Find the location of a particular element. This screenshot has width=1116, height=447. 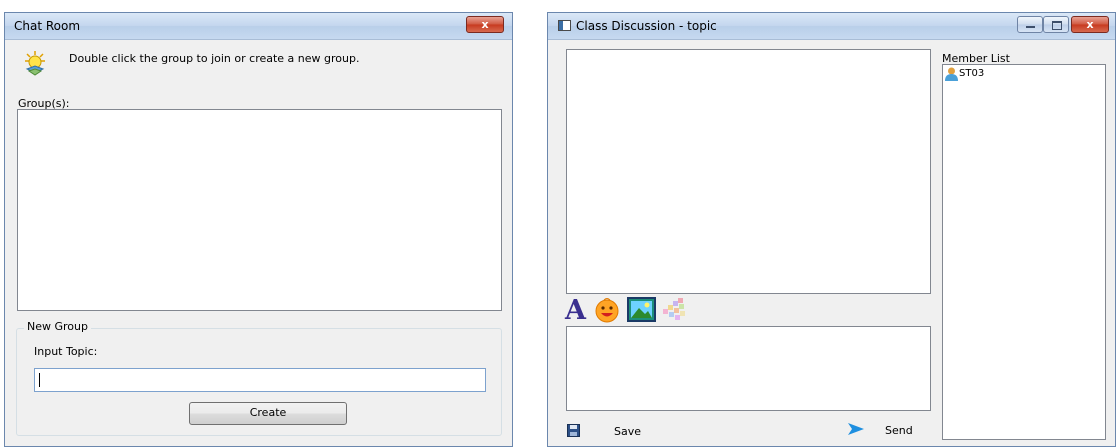

chat-room-title: Chat Room is located at coordinates (47, 26).